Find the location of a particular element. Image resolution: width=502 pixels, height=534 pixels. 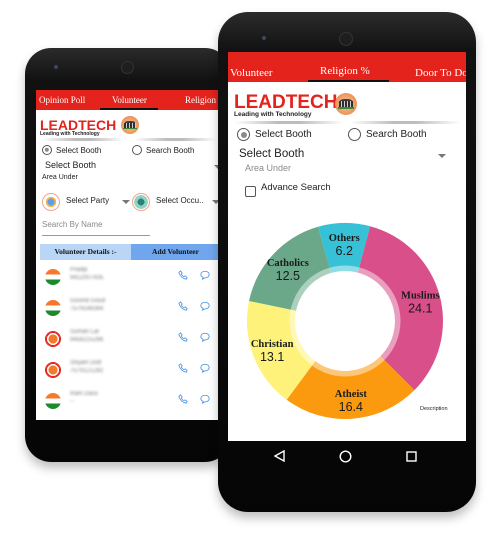

home-nav-button is located at coordinates (345, 456).